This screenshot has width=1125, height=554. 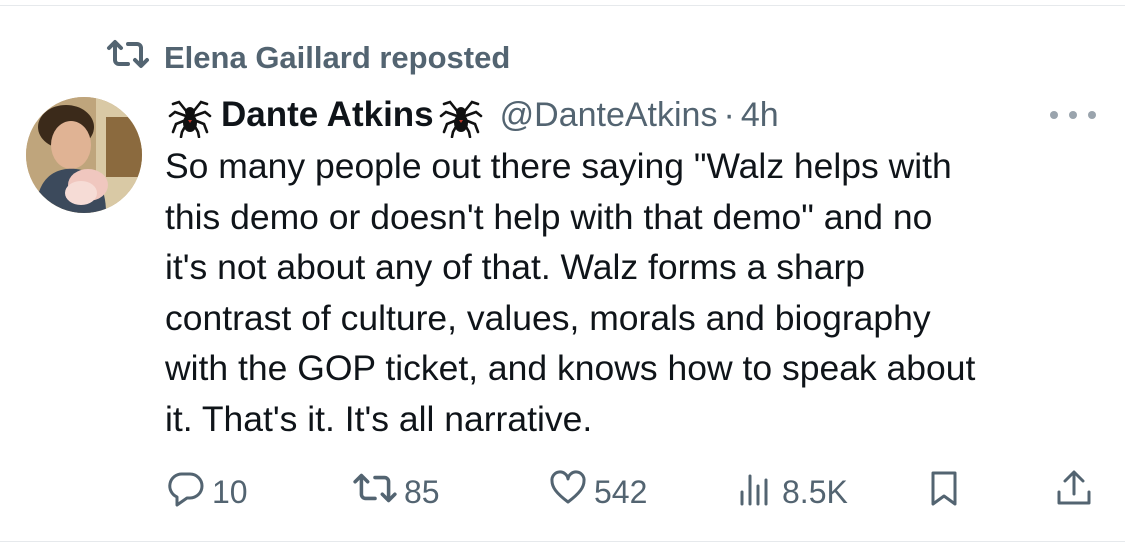 I want to click on tweet-header: Dante Atkins @DanteAtkins · 4h, so click(x=473, y=115).